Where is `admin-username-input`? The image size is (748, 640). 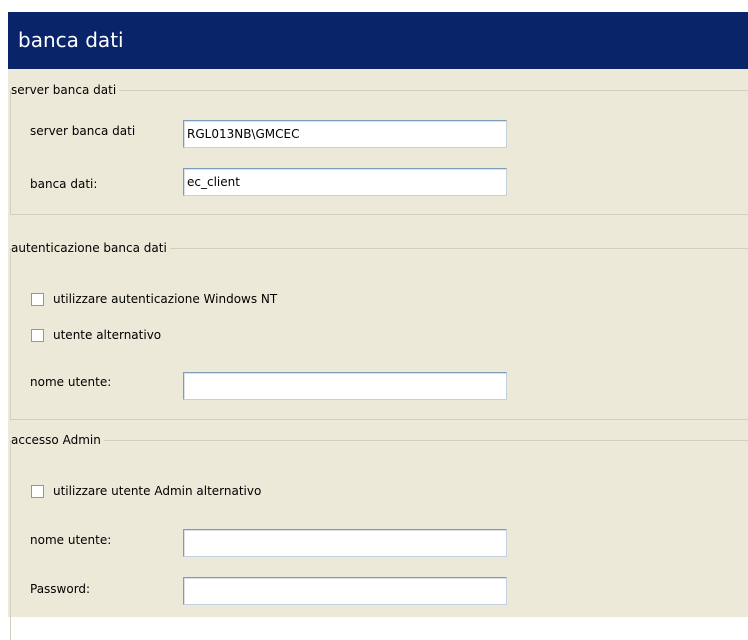 admin-username-input is located at coordinates (345, 543).